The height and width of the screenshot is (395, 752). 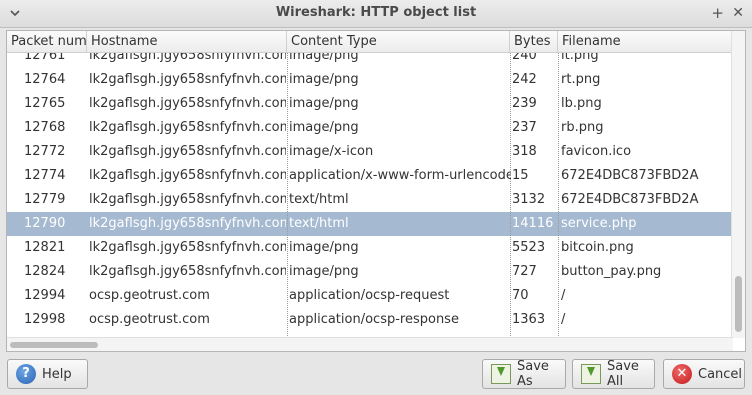 I want to click on save-all-button: Save All, so click(x=613, y=374).